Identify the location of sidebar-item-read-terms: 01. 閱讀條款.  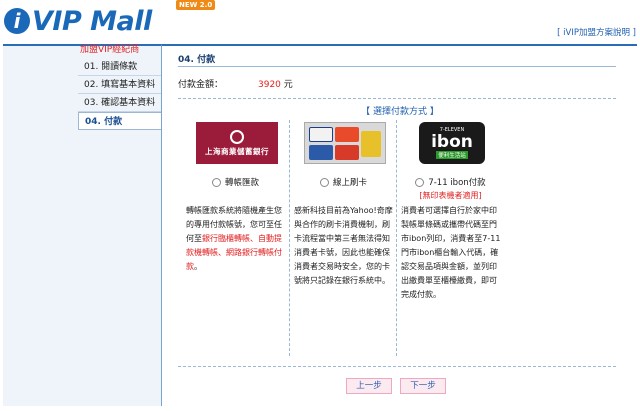
(119, 67).